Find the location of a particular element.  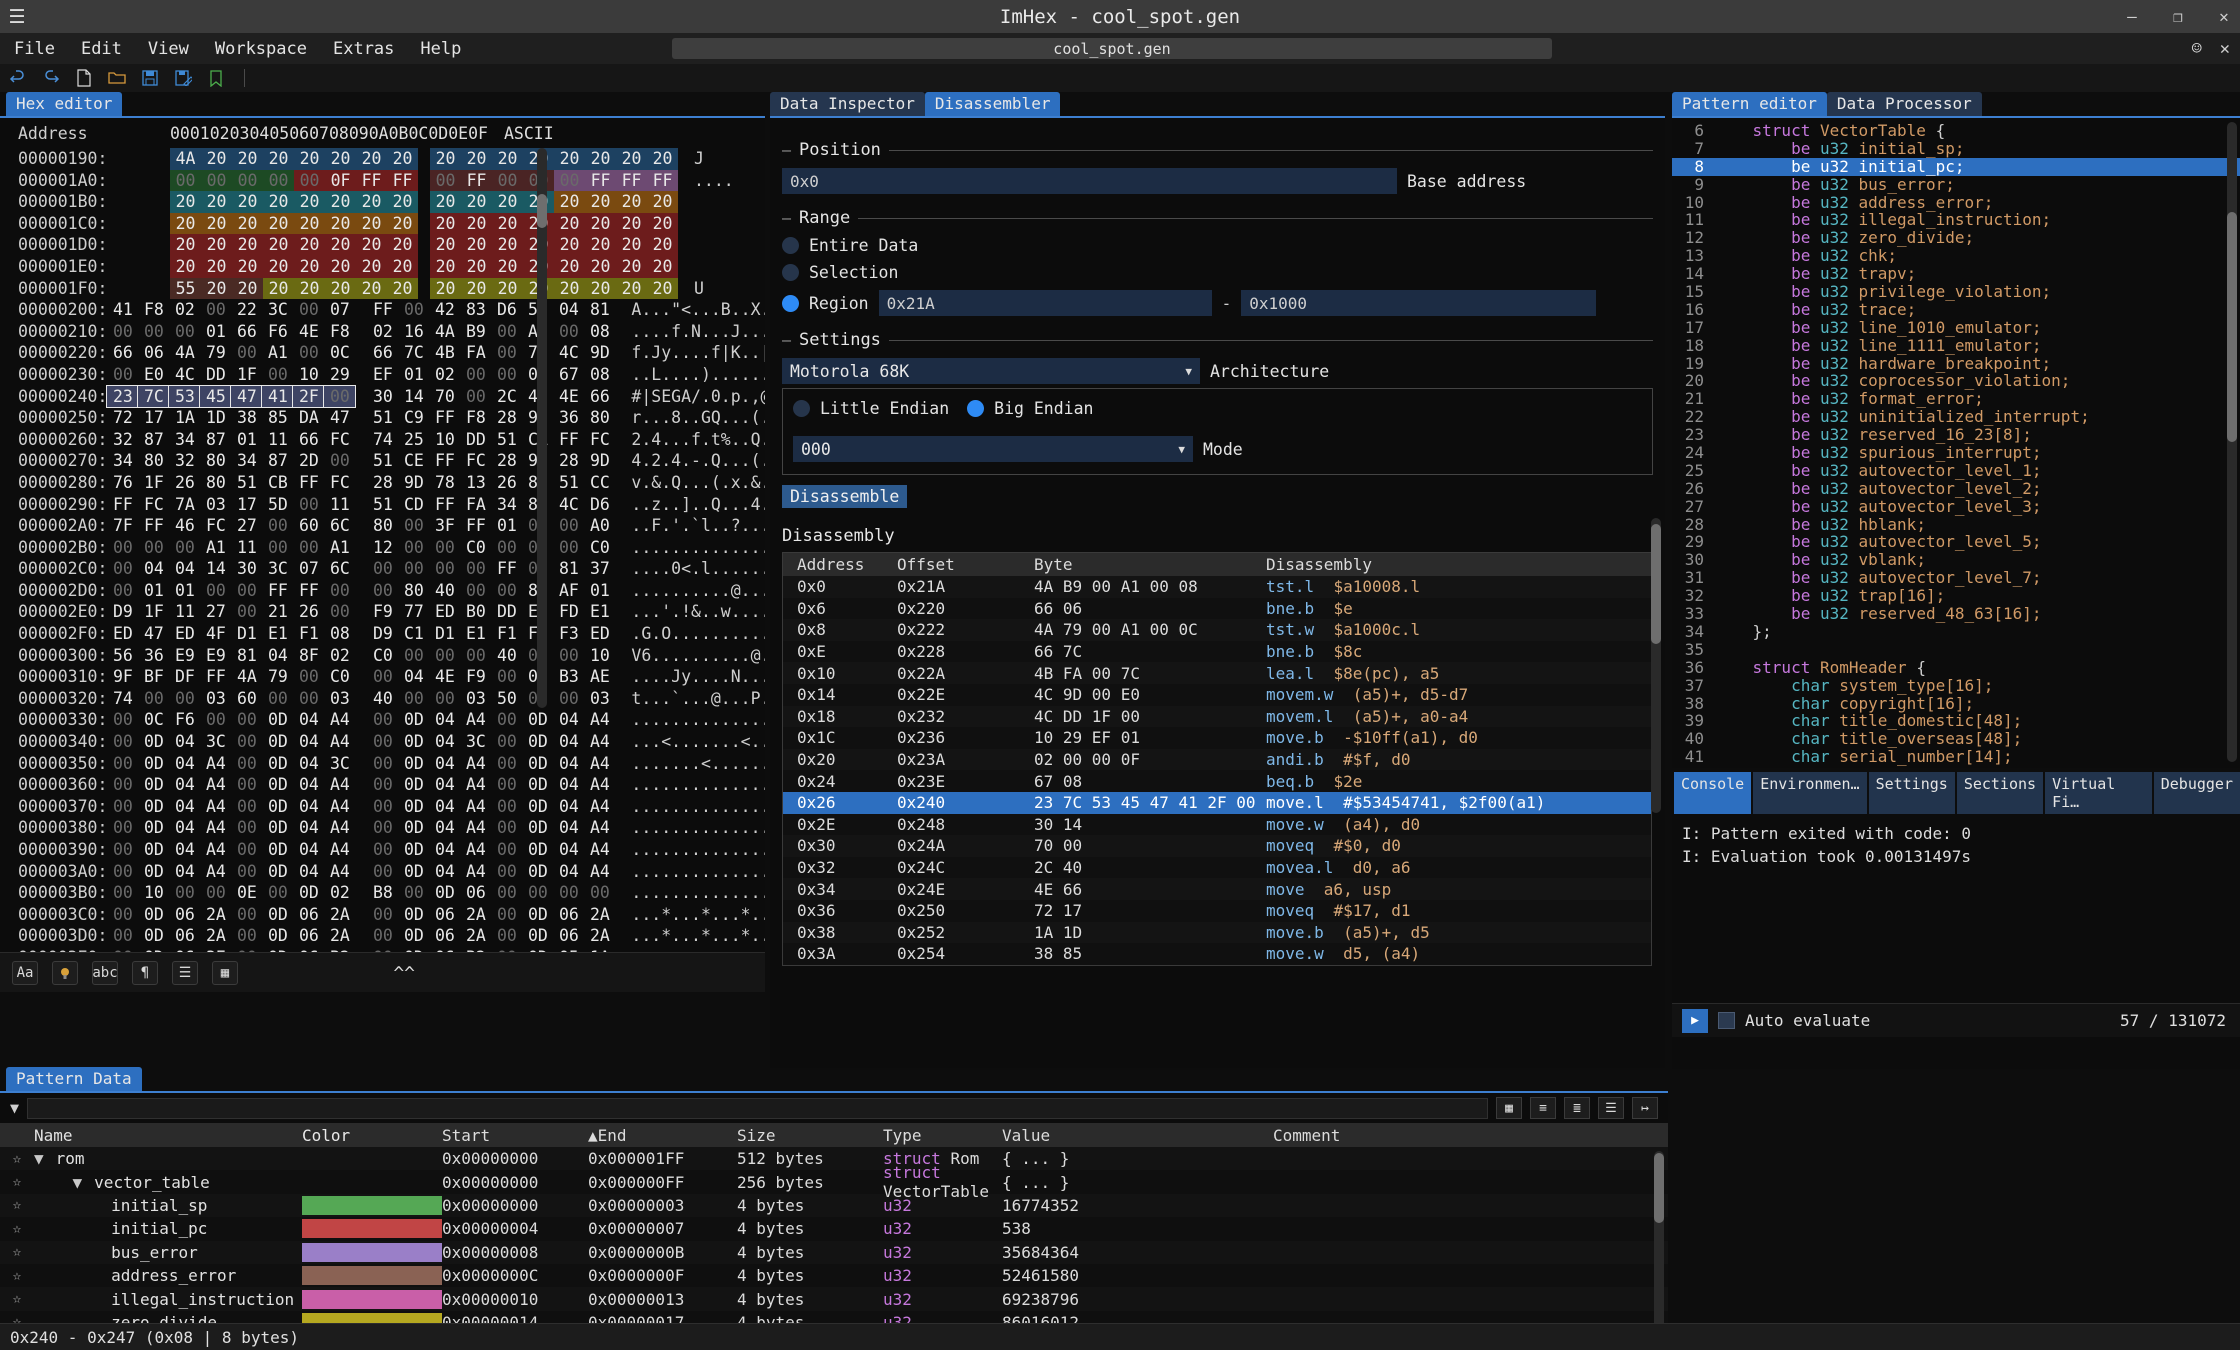

hex-byte-cell: 27 is located at coordinates (215, 612).